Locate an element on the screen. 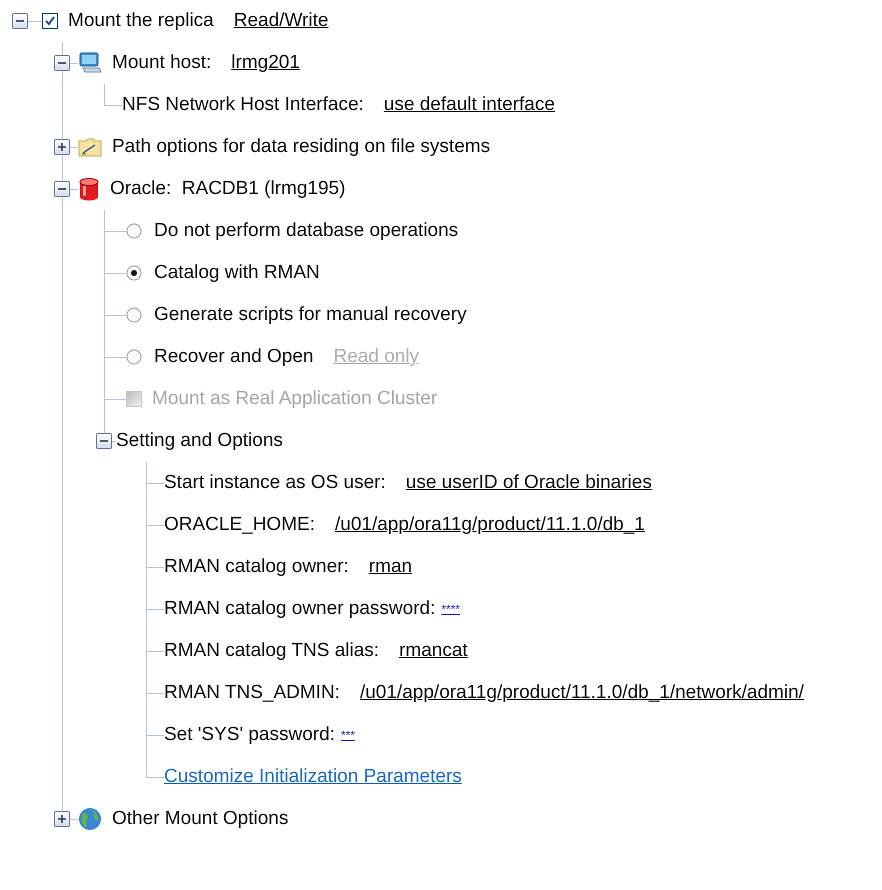  value-link: Read/Write is located at coordinates (281, 21).